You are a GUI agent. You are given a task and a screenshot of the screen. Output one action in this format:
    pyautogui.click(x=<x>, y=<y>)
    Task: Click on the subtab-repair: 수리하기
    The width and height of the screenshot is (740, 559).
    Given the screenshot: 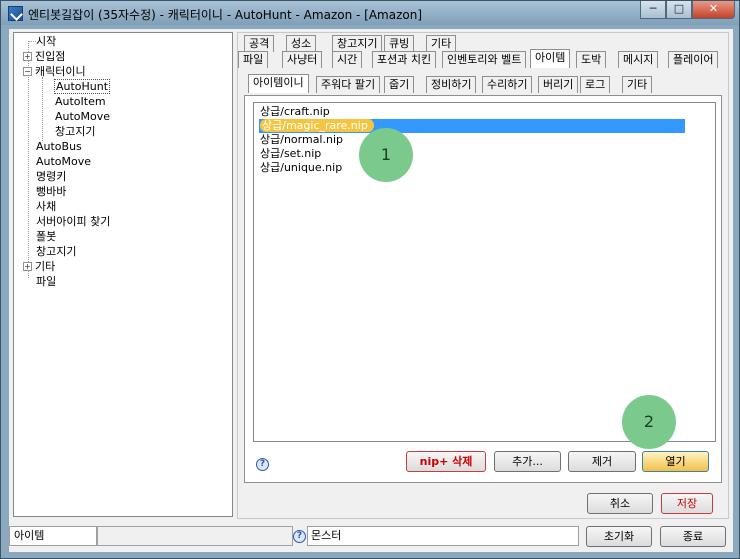 What is the action you would take?
    pyautogui.click(x=507, y=84)
    